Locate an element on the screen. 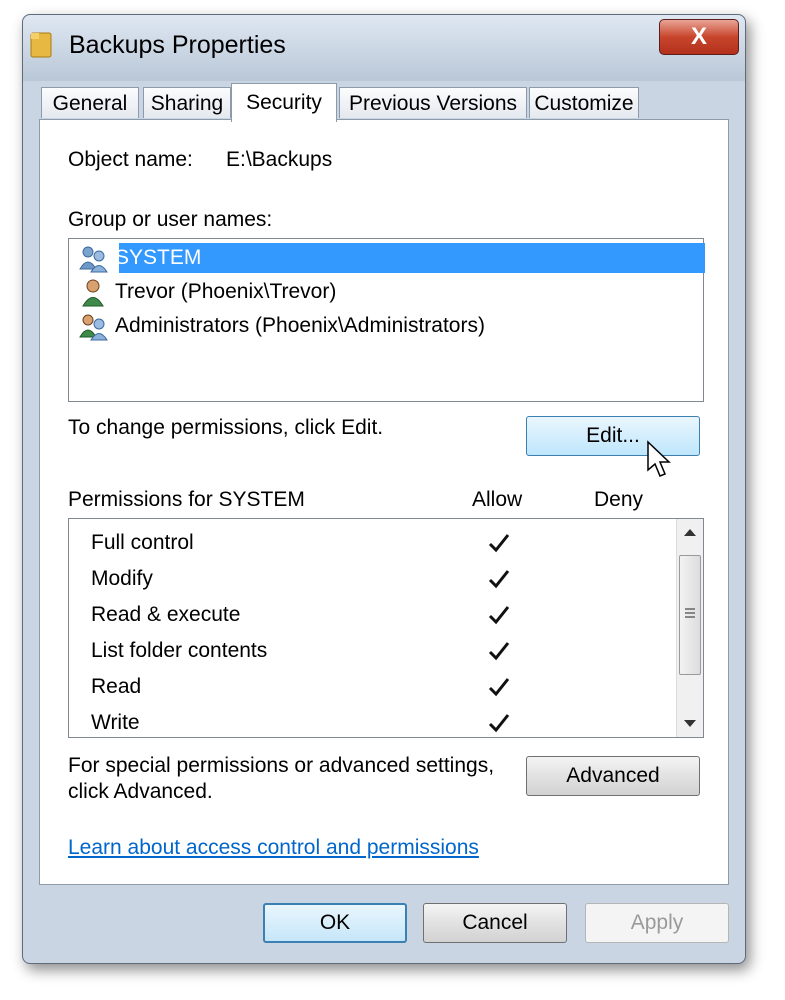  permission-row: List folder contents is located at coordinates (381, 651).